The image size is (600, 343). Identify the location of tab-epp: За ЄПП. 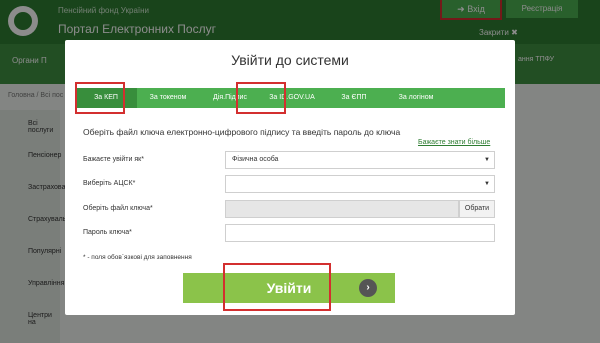
(354, 98).